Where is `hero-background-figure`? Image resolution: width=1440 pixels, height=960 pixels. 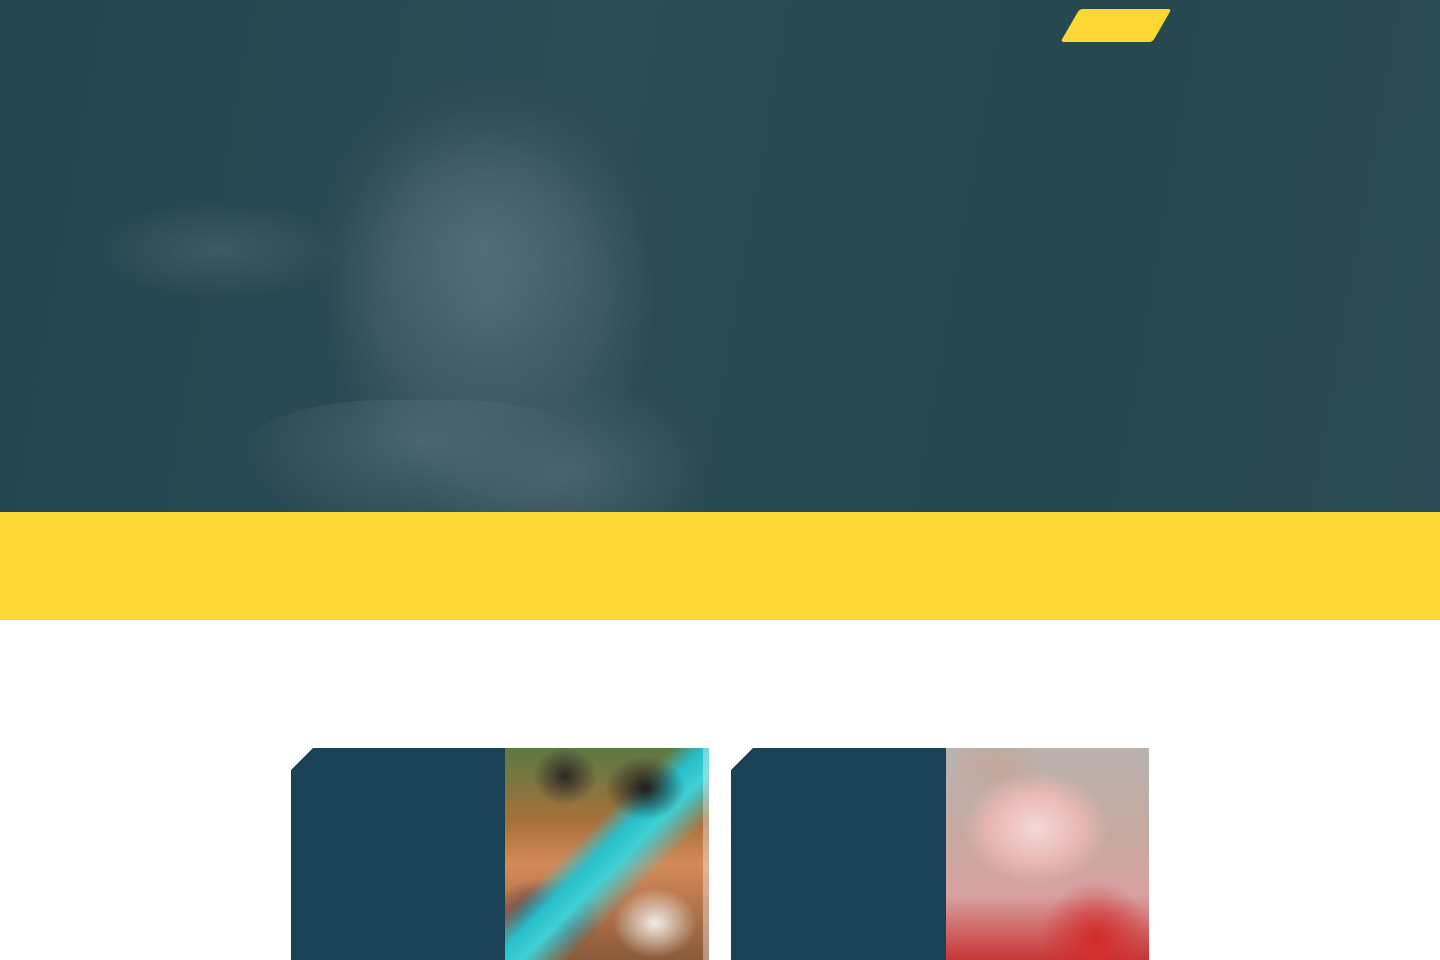 hero-background-figure is located at coordinates (420, 456).